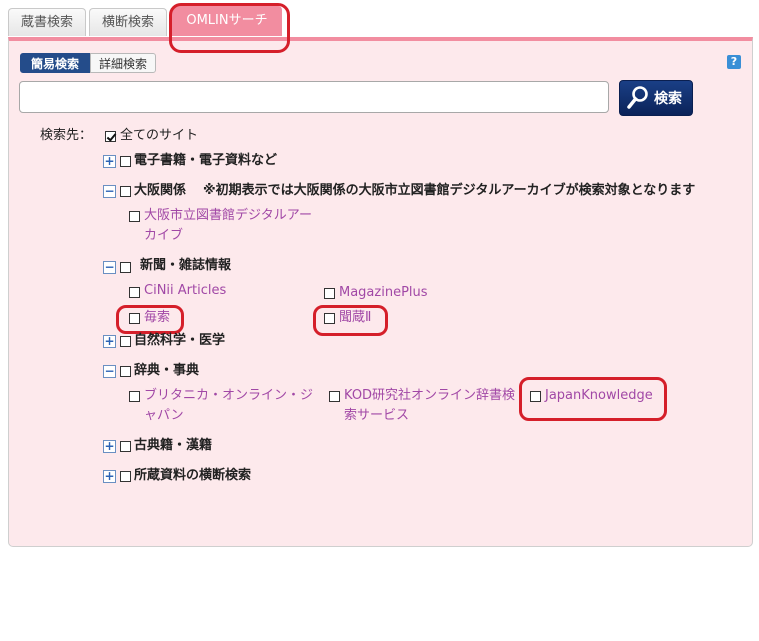 The width and height of the screenshot is (759, 641). I want to click on help-icon: ?, so click(734, 62).